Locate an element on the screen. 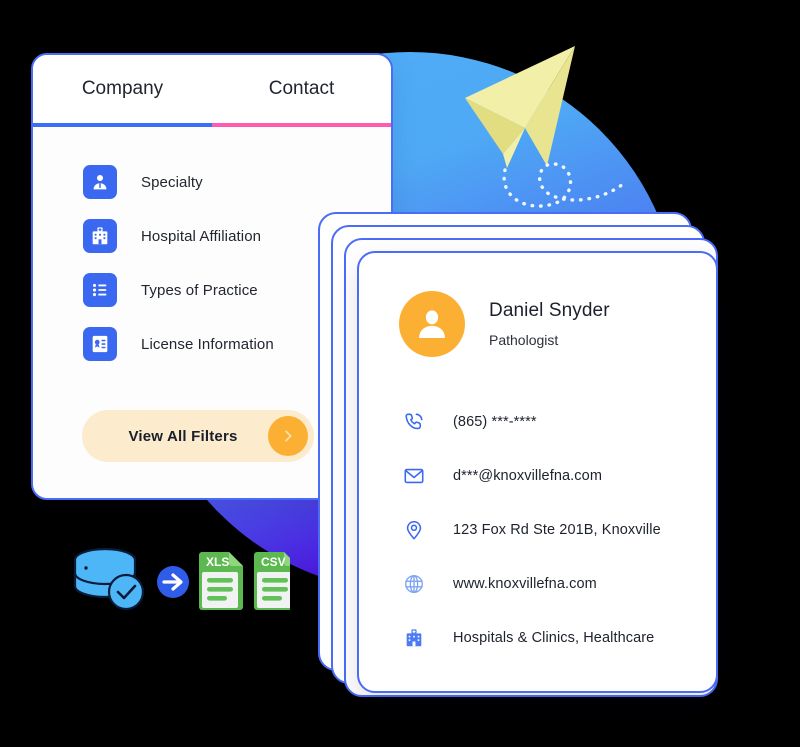 The width and height of the screenshot is (800, 747). contact-detail-email-value: d***@knoxvillefna.com is located at coordinates (527, 476).